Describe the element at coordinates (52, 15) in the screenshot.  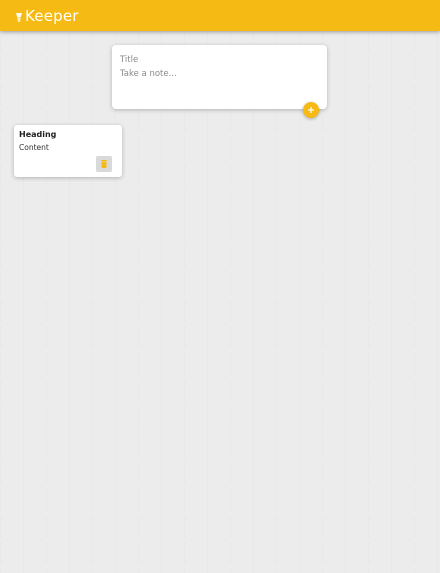
I see `app-title: Keeper` at that location.